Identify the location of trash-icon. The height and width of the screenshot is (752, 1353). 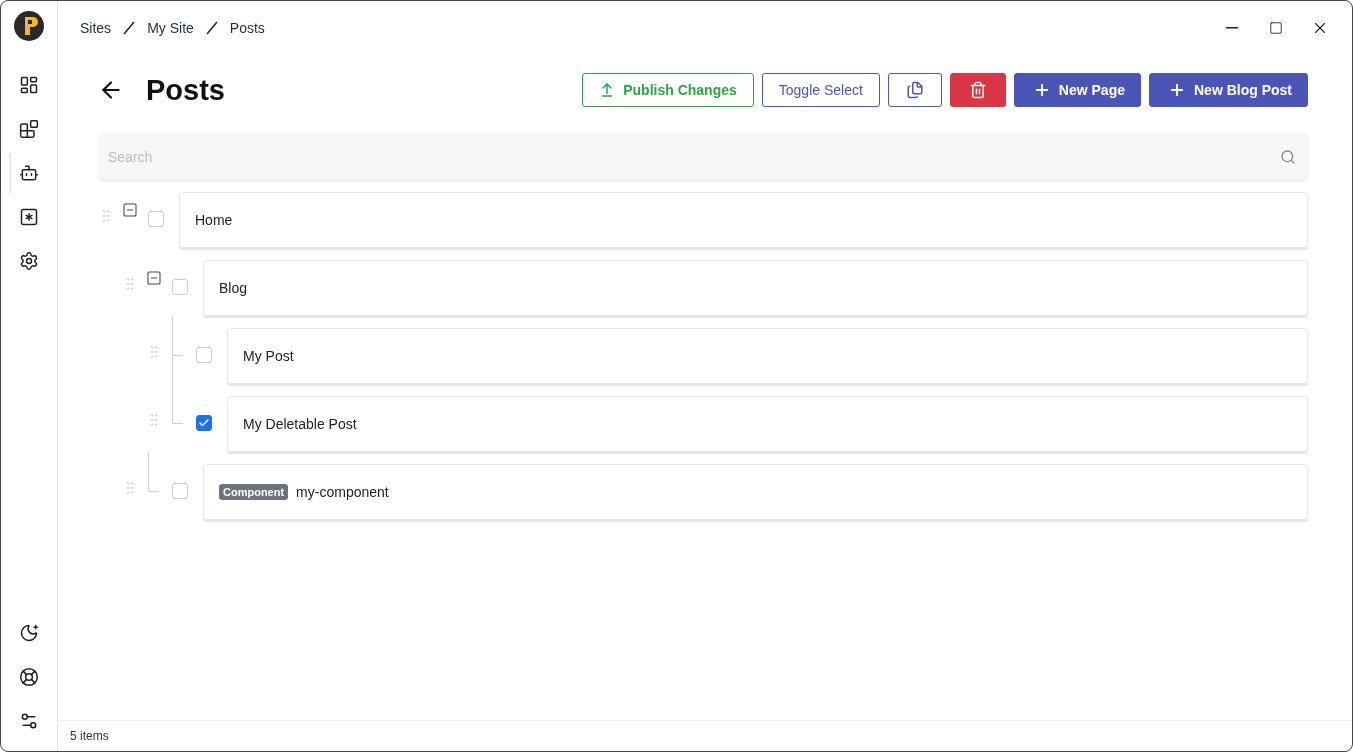
(977, 90).